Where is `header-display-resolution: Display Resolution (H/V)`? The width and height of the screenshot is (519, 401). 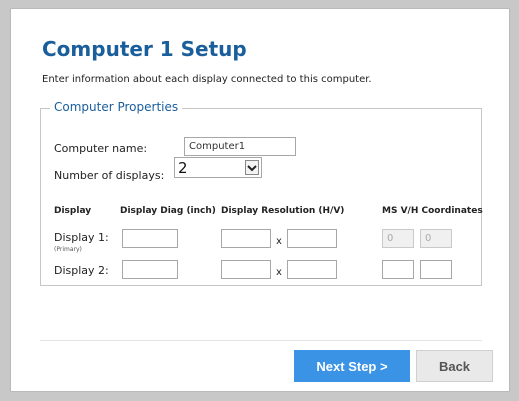
header-display-resolution: Display Resolution (H/V) is located at coordinates (283, 211).